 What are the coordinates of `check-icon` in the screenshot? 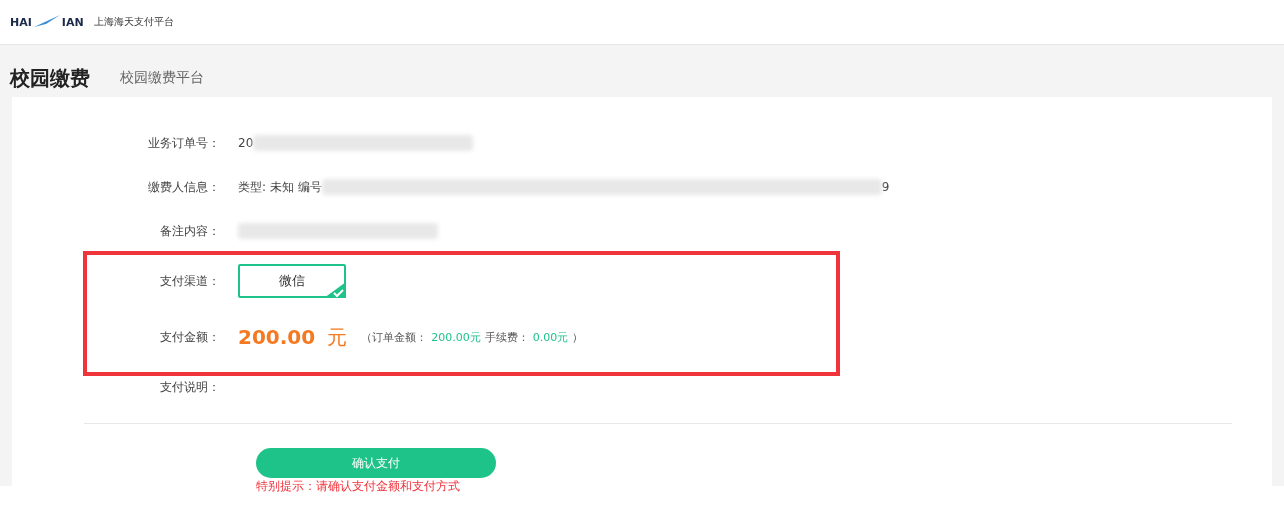 It's located at (335, 290).